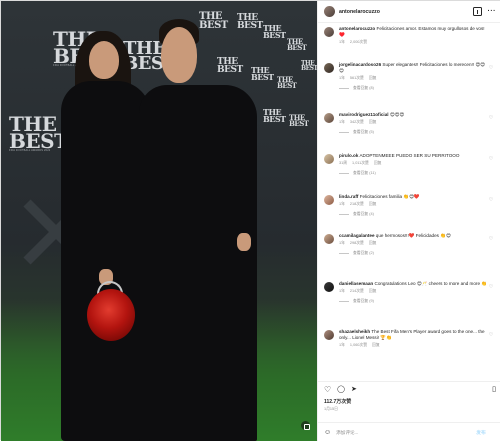 The image size is (500, 441). What do you see at coordinates (406, 12) in the screenshot?
I see `post-author-username: antonelarocuzzo` at bounding box center [406, 12].